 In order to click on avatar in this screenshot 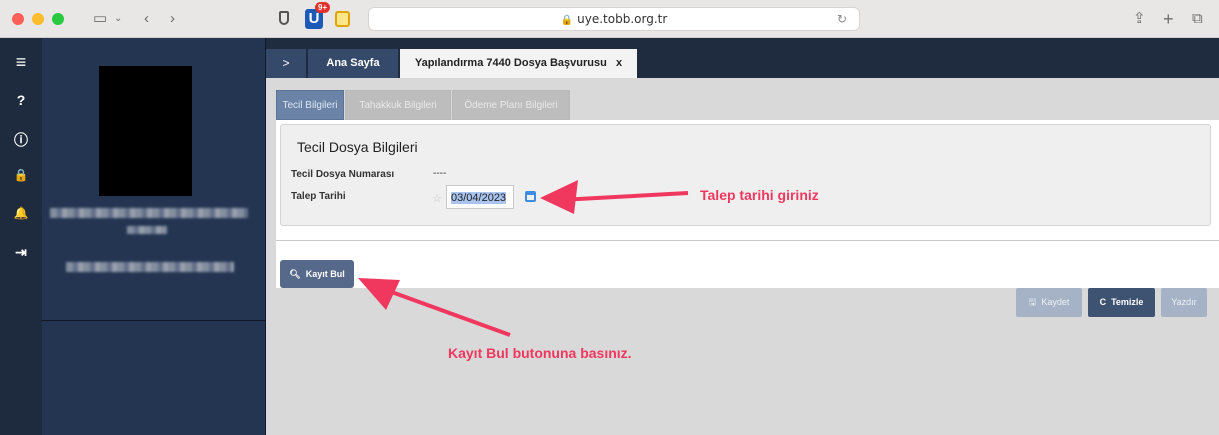, I will do `click(145, 131)`.